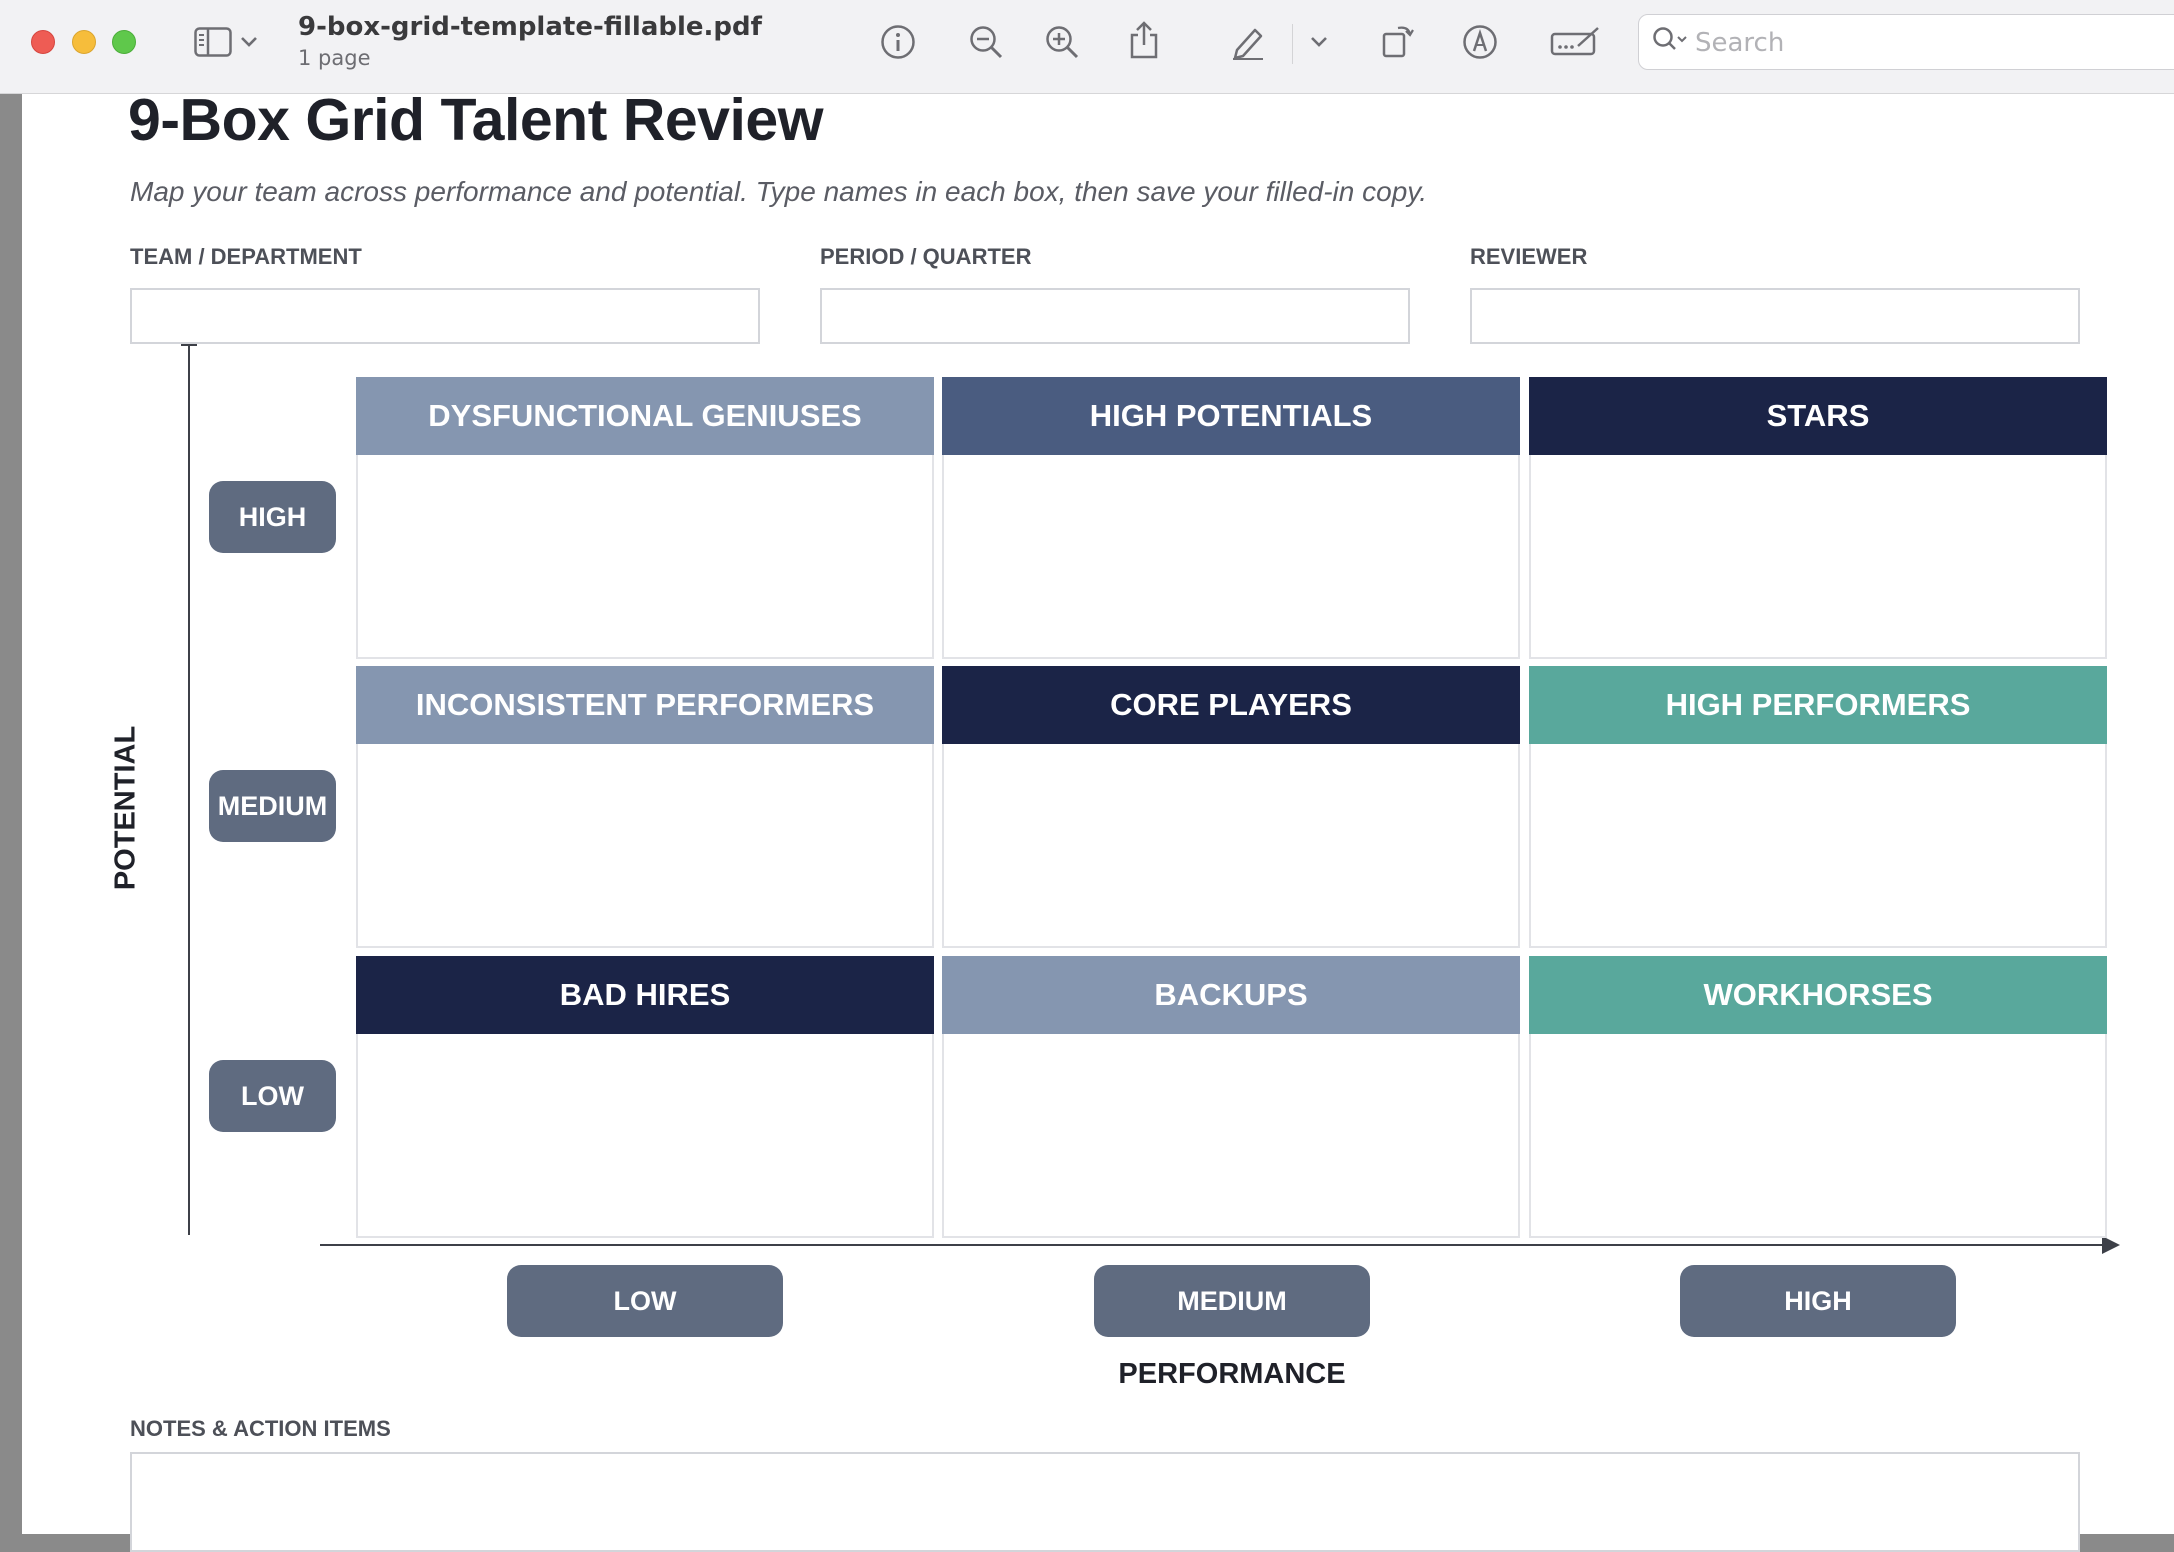 Image resolution: width=2174 pixels, height=1552 pixels. What do you see at coordinates (1232, 1374) in the screenshot?
I see `performance-axis-title: PERFORMANCE` at bounding box center [1232, 1374].